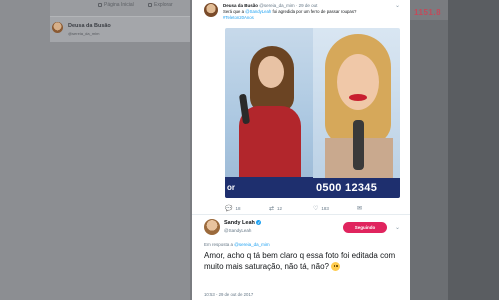 This screenshot has height=300, width=499. I want to click on photo-right-caption: 0500 12345, so click(347, 188).